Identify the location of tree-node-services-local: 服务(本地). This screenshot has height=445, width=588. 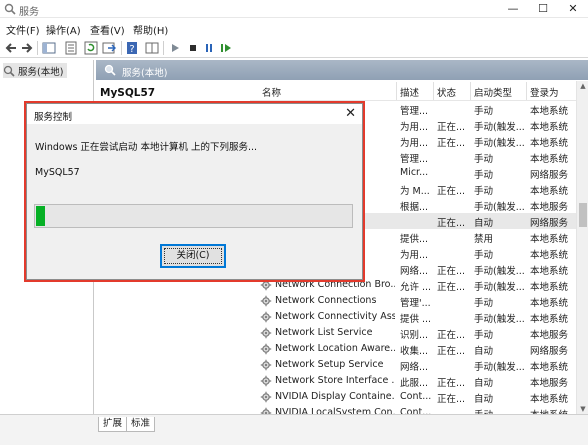
(35, 70).